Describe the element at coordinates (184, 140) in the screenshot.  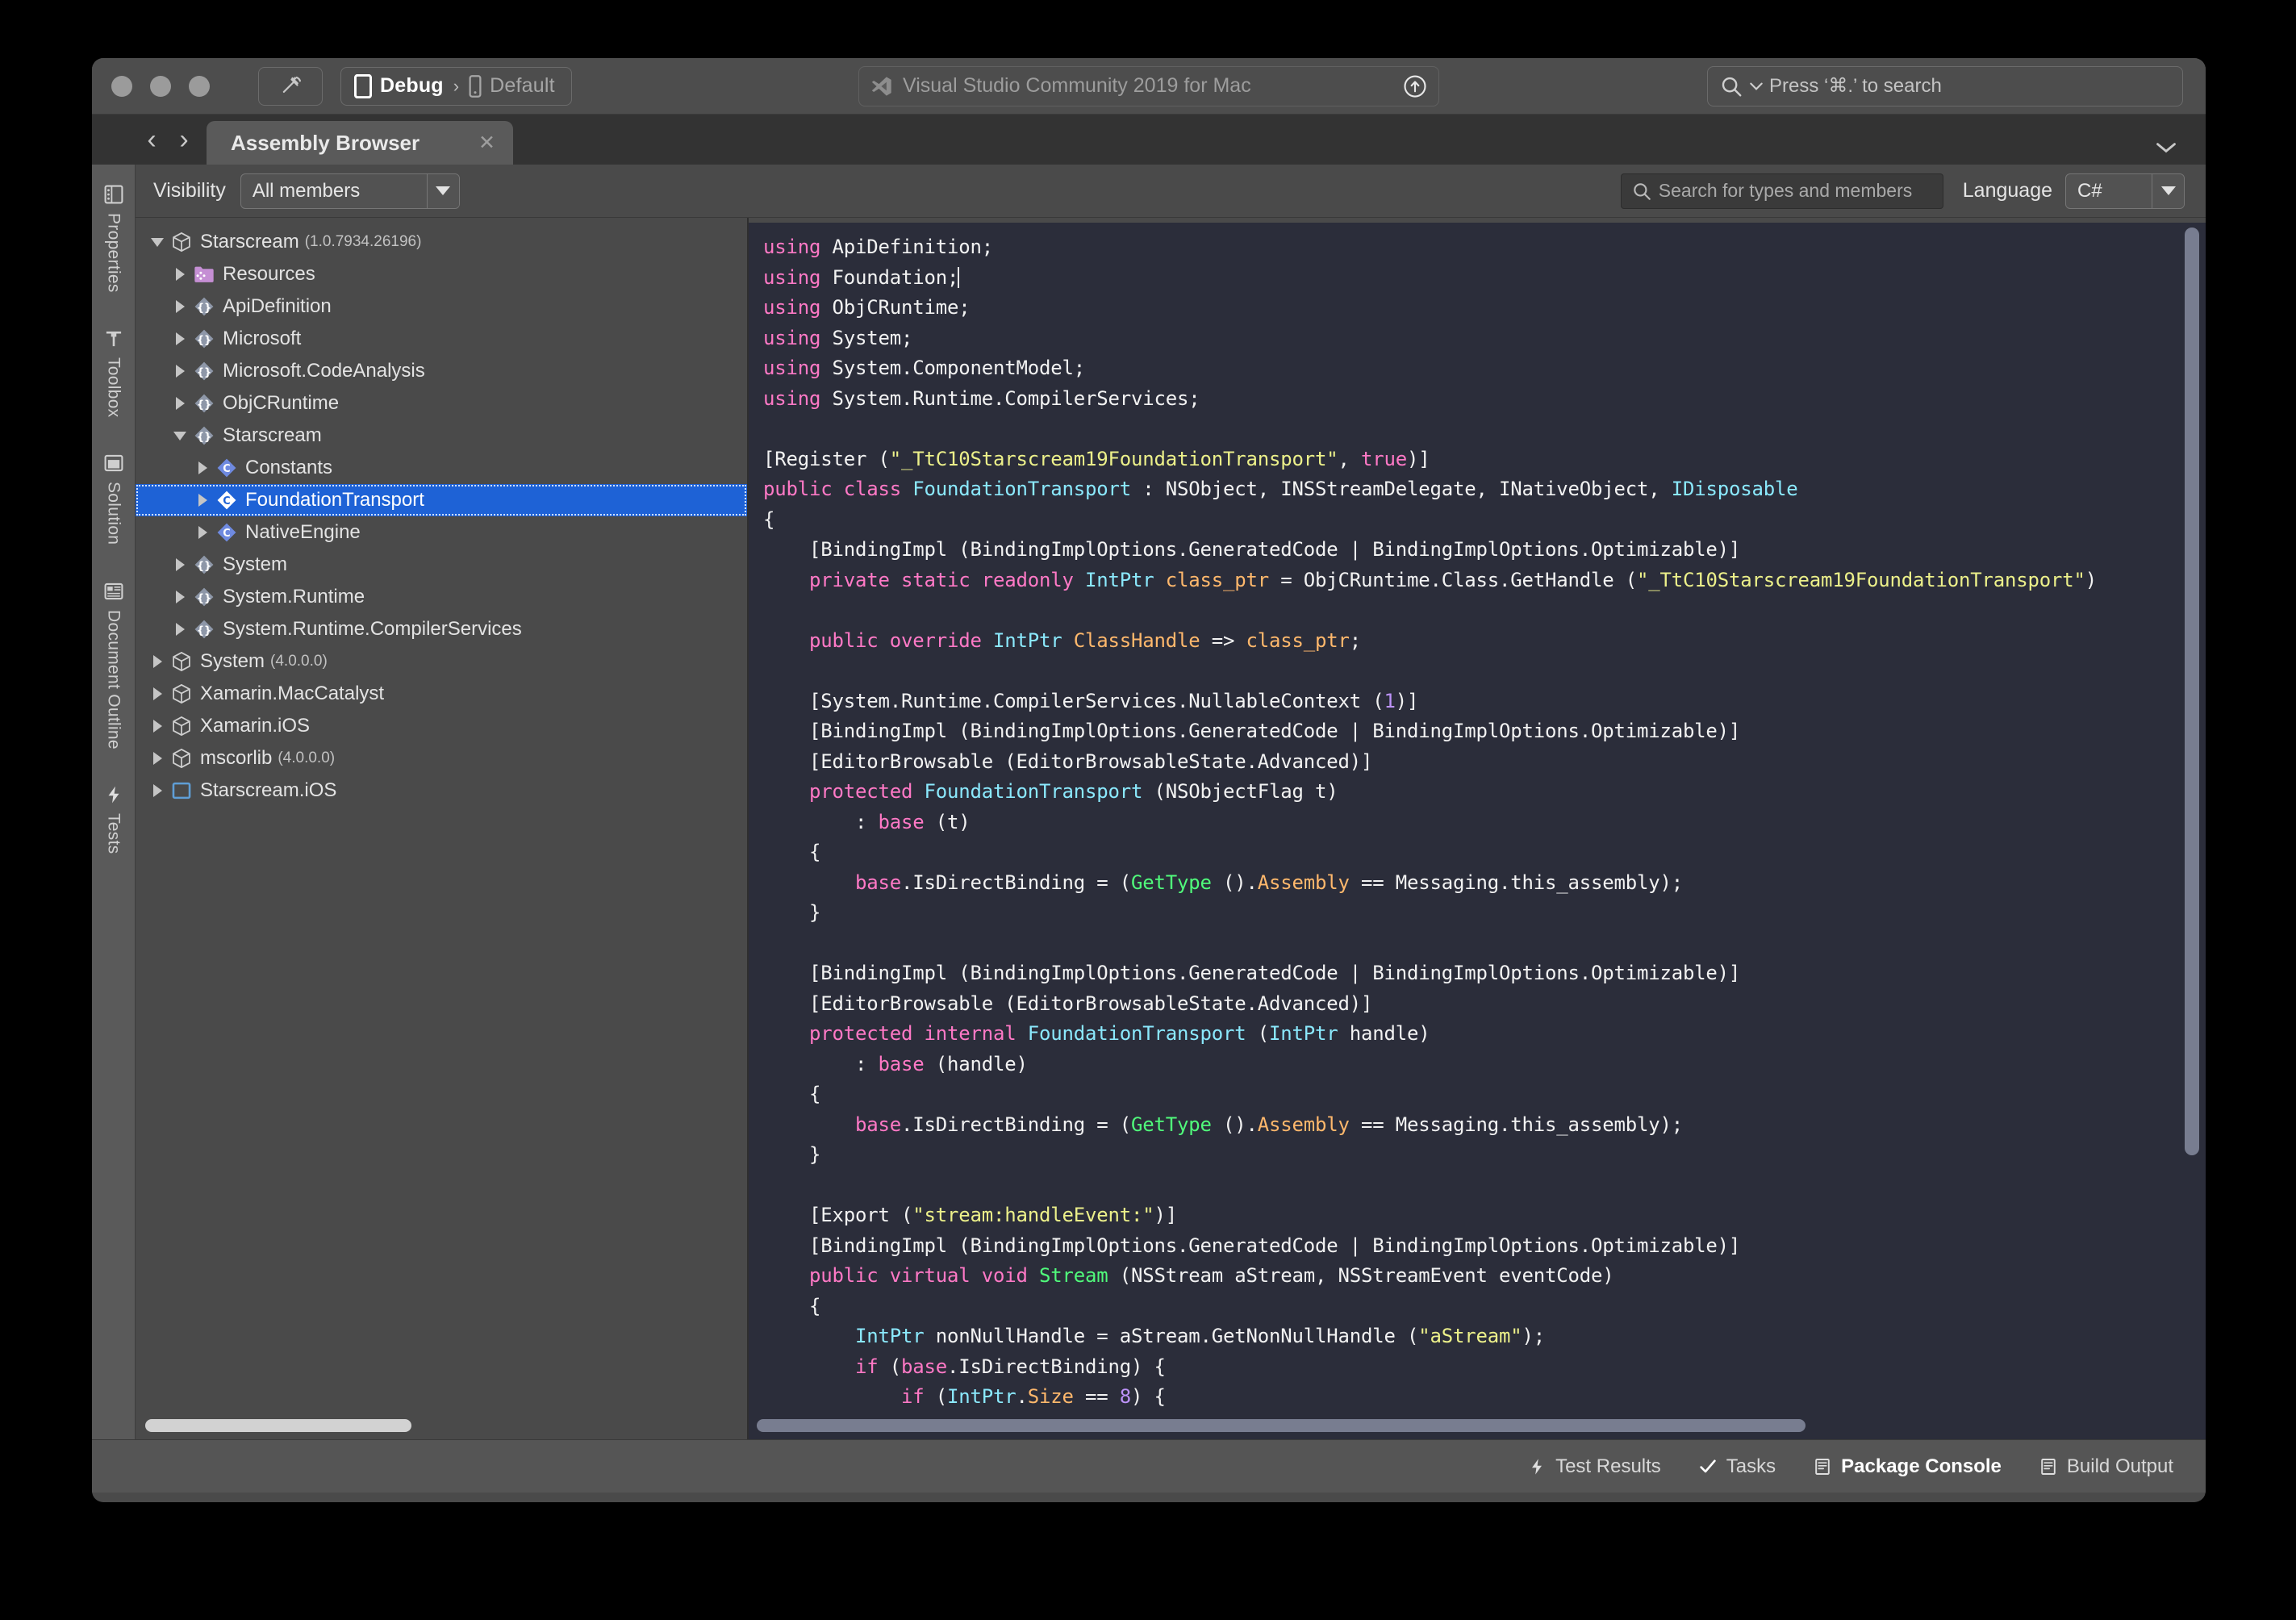
I see `navigate-forward-button: ›` at that location.